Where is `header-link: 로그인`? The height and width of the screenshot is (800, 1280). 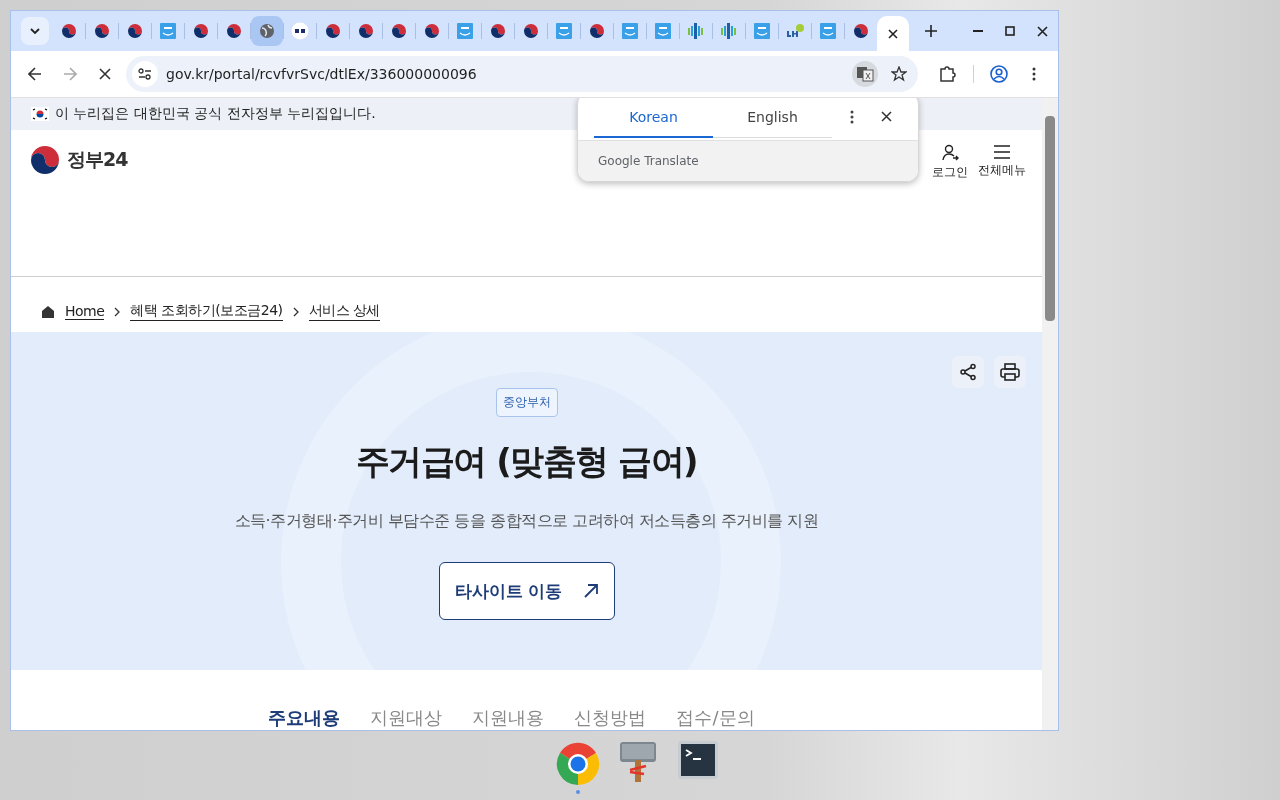
header-link: 로그인 is located at coordinates (950, 162).